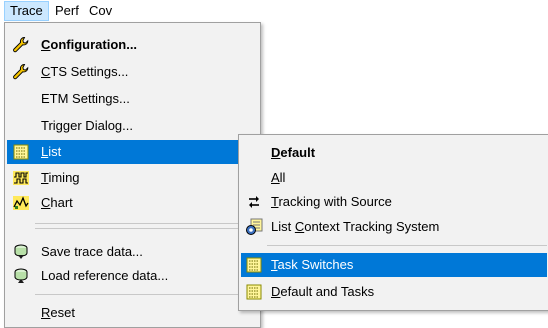 The width and height of the screenshot is (548, 328). What do you see at coordinates (21, 203) in the screenshot?
I see `chart-icon` at bounding box center [21, 203].